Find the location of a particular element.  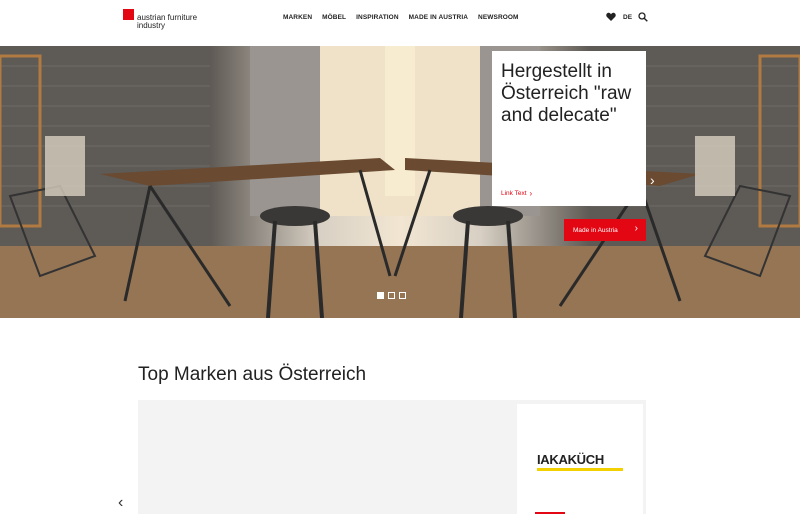

made-in-austria-button: Made in Austria › is located at coordinates (605, 230).